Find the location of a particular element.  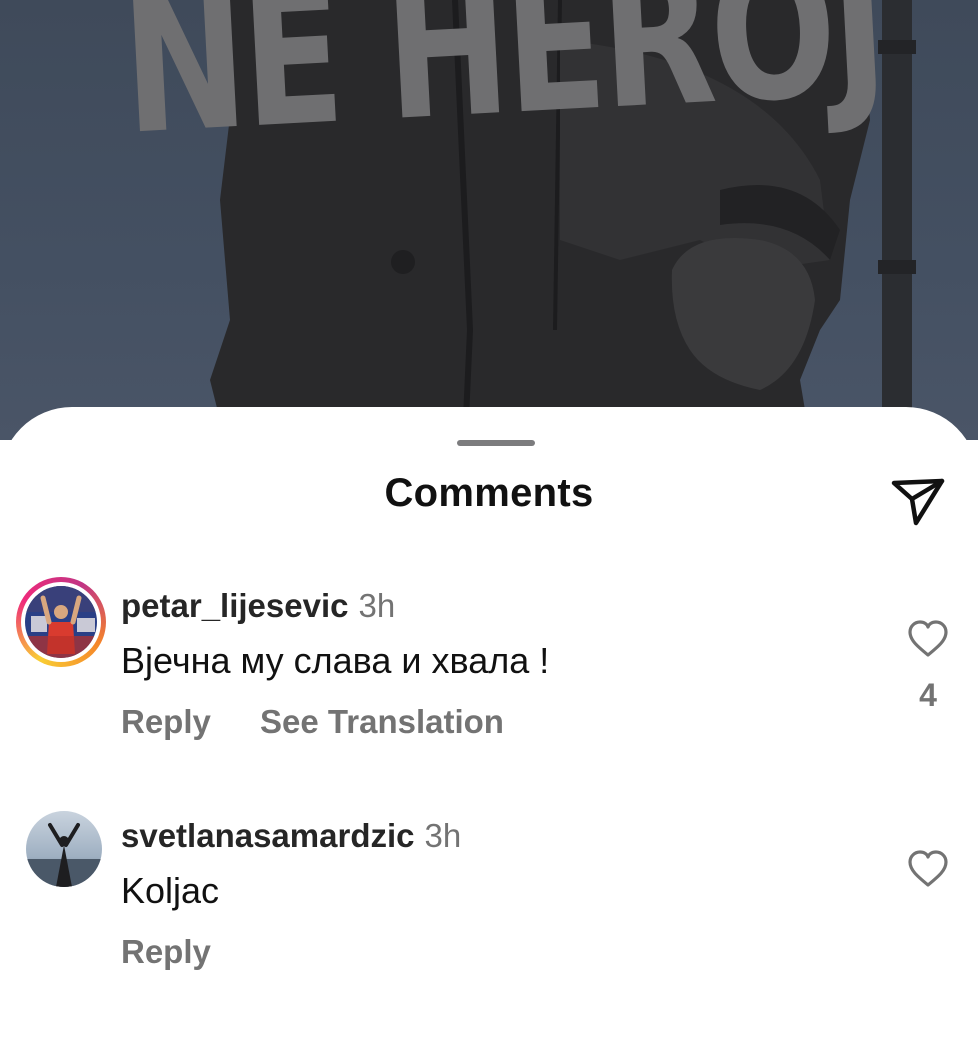

share-button is located at coordinates (918, 499).